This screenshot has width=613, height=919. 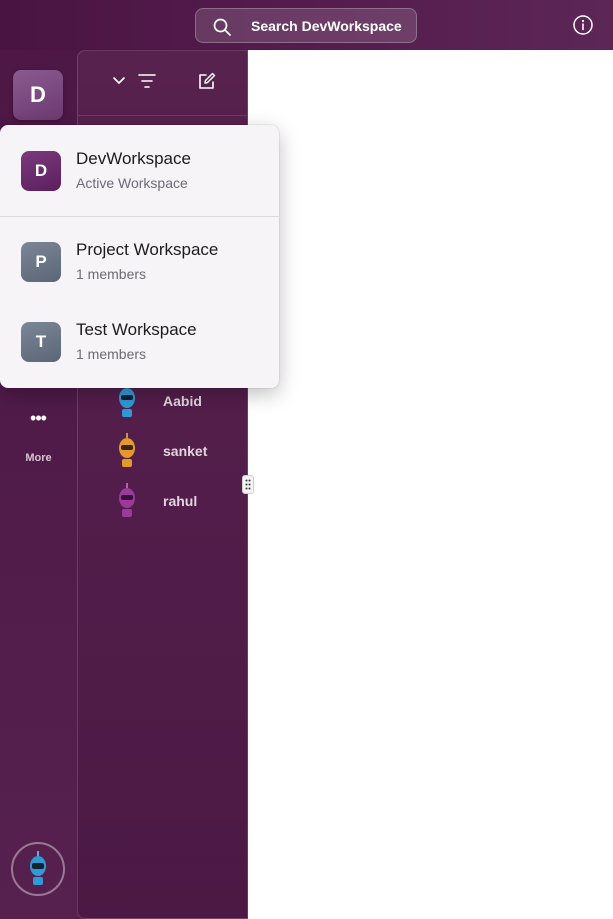 I want to click on workspace-item-project: P Project Workspace 1 members, so click(x=139, y=281).